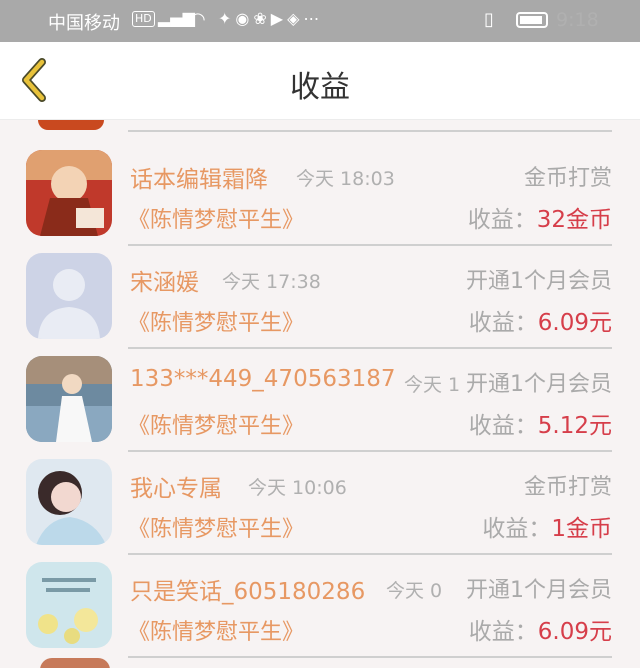 Image resolution: width=640 pixels, height=668 pixels. What do you see at coordinates (263, 379) in the screenshot?
I see `user-name: 133***449_470563187` at bounding box center [263, 379].